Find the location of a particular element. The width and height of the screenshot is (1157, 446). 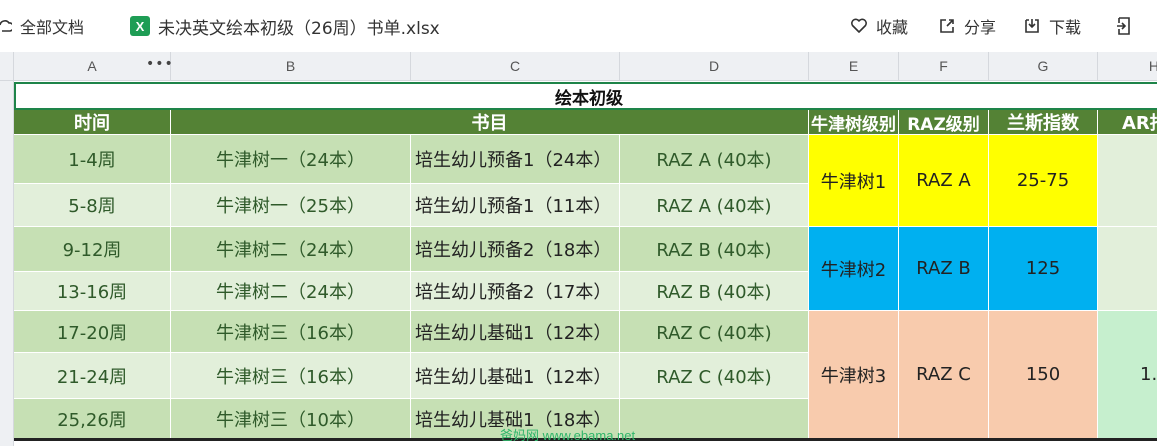

cell-raz-level: RAZ C is located at coordinates (944, 375).